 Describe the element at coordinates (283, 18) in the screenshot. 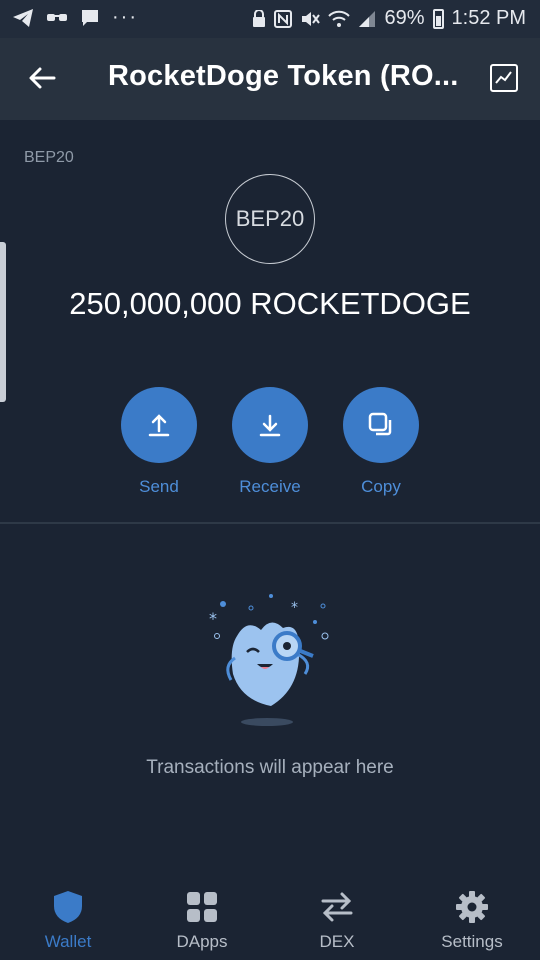

I see `nfc-icon` at that location.